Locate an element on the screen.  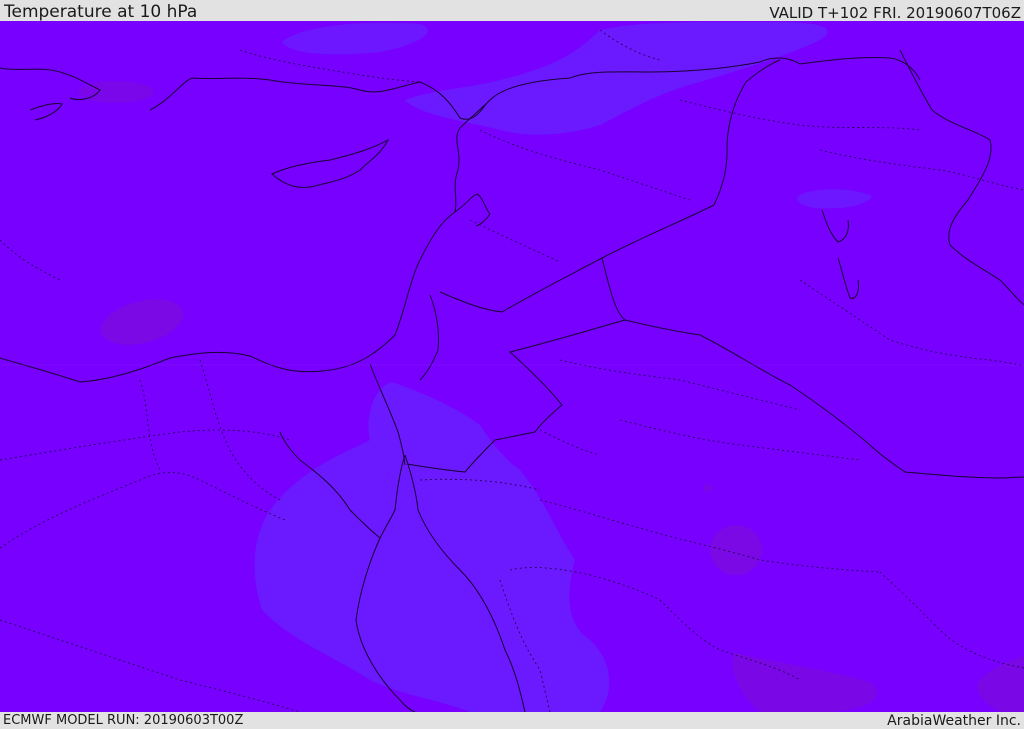
valid-time: VALID T+102 FRI. 20190607T06Z is located at coordinates (895, 13).